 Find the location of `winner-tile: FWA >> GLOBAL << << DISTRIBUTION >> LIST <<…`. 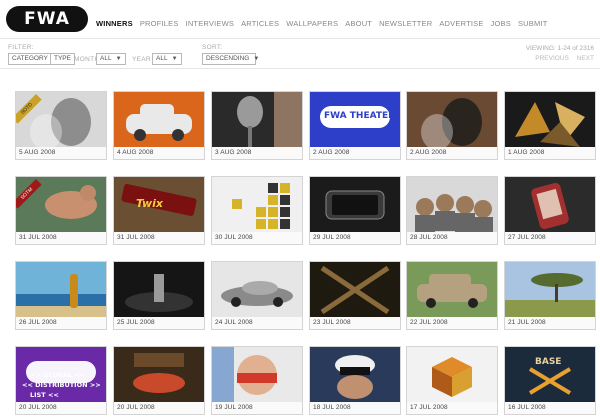

winner-tile: FWA >> GLOBAL << << DISTRIBUTION >> LIST <<… is located at coordinates (61, 380).